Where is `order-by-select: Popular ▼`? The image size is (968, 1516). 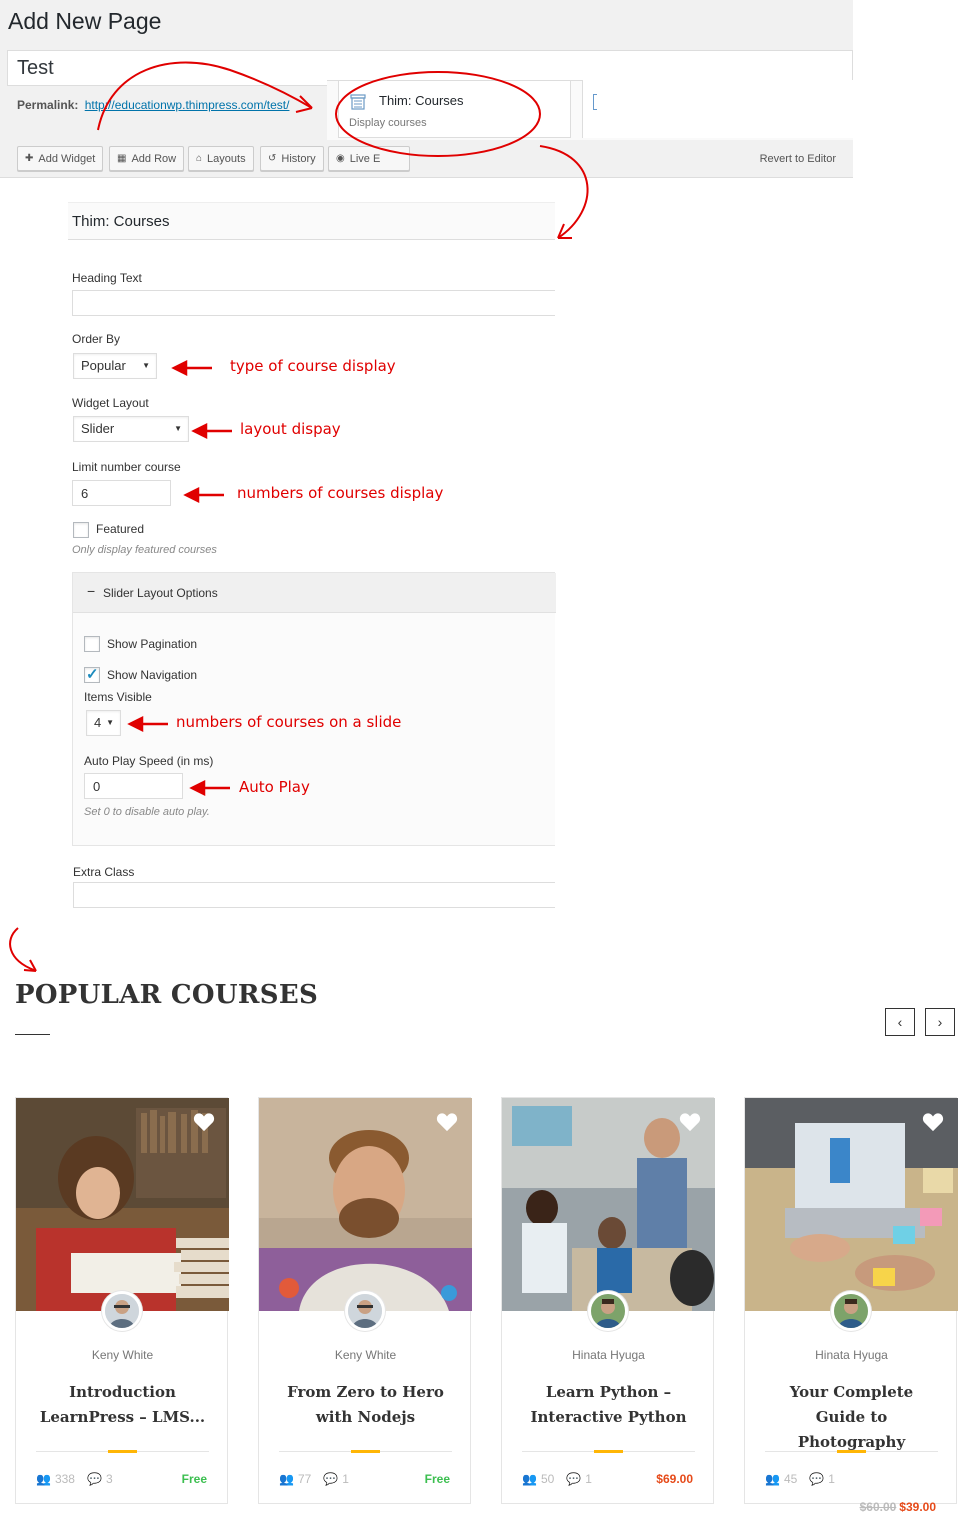 order-by-select: Popular ▼ is located at coordinates (115, 366).